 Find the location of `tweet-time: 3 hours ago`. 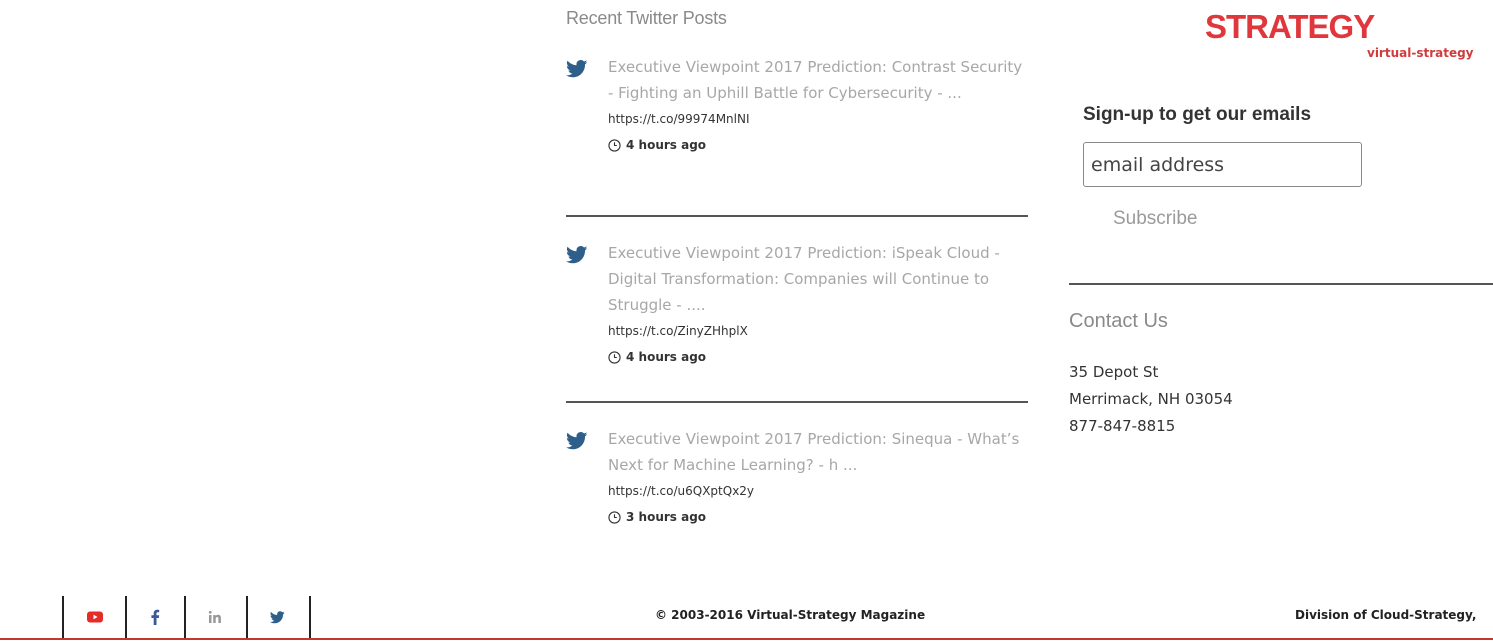

tweet-time: 3 hours ago is located at coordinates (818, 517).